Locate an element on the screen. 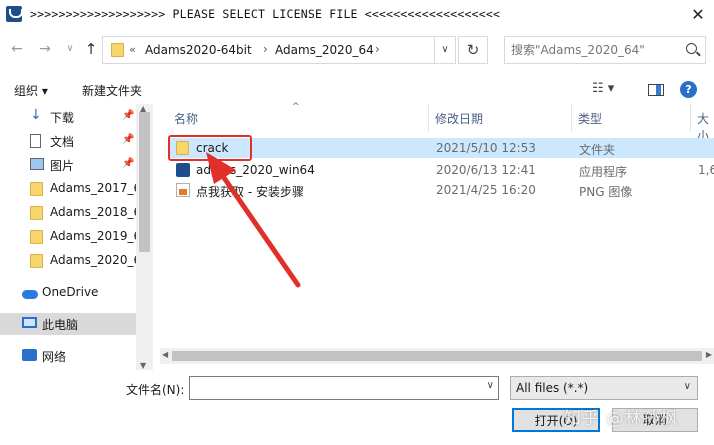 The width and height of the screenshot is (714, 445). watermark: 知乎 @林孙枫 is located at coordinates (621, 419).